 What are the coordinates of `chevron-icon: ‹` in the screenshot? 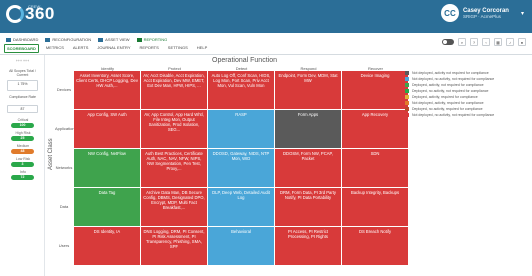 It's located at (486, 42).